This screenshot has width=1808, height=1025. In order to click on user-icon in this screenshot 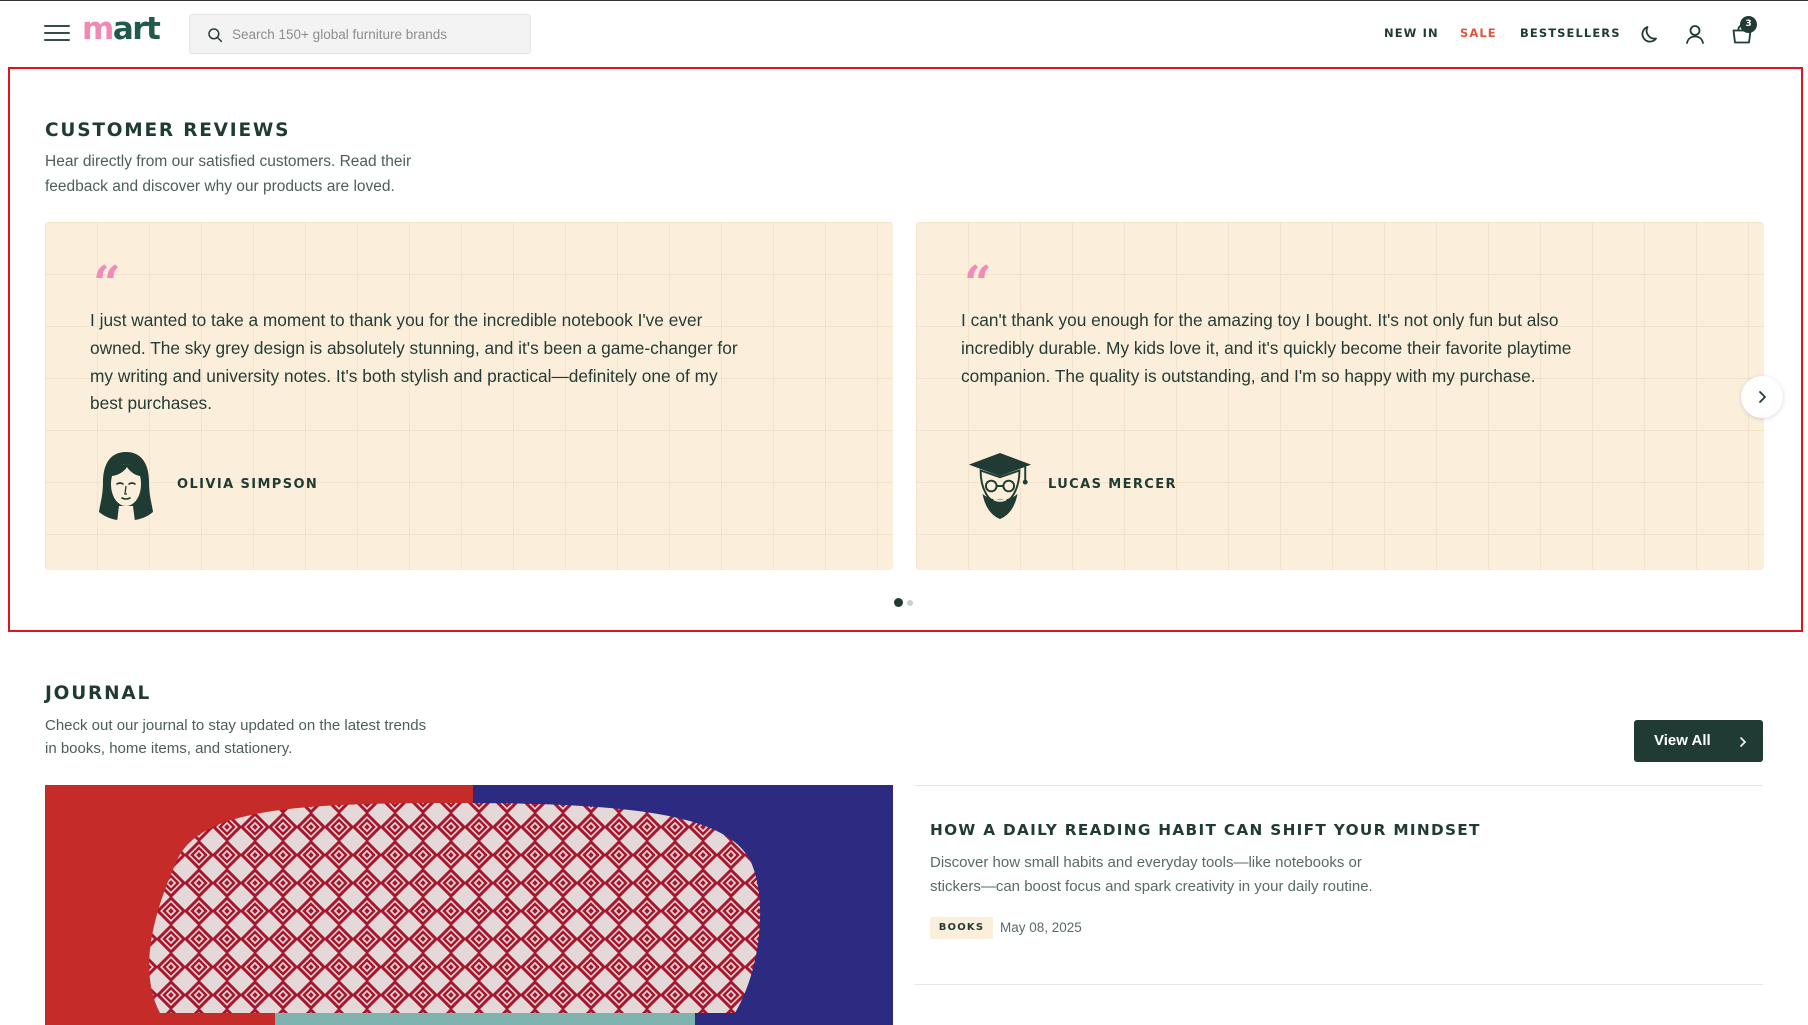, I will do `click(1695, 34)`.